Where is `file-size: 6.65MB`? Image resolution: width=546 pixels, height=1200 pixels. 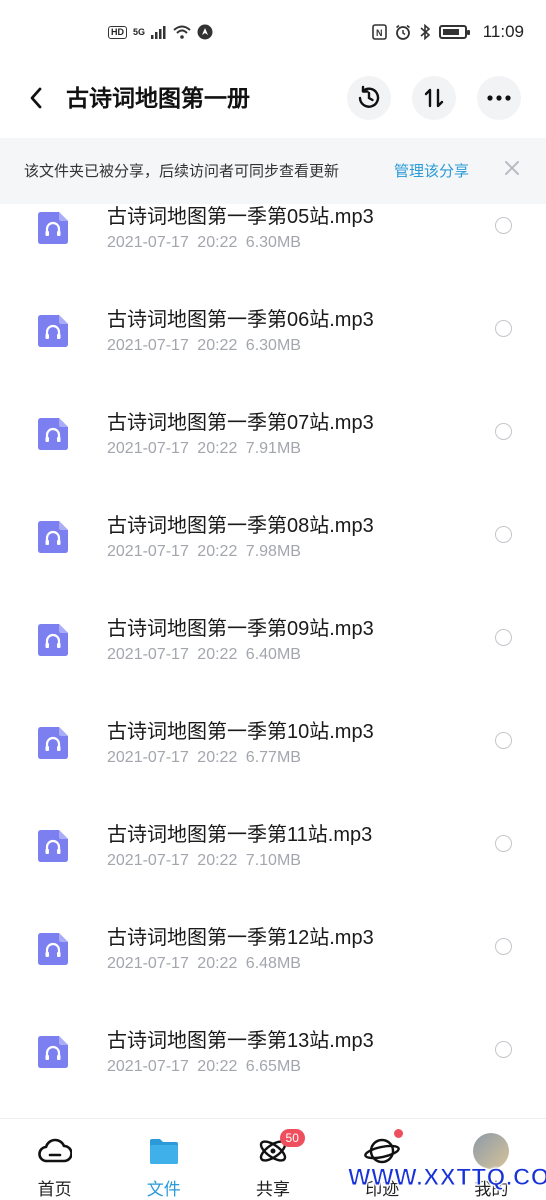
file-size: 6.65MB is located at coordinates (273, 1066).